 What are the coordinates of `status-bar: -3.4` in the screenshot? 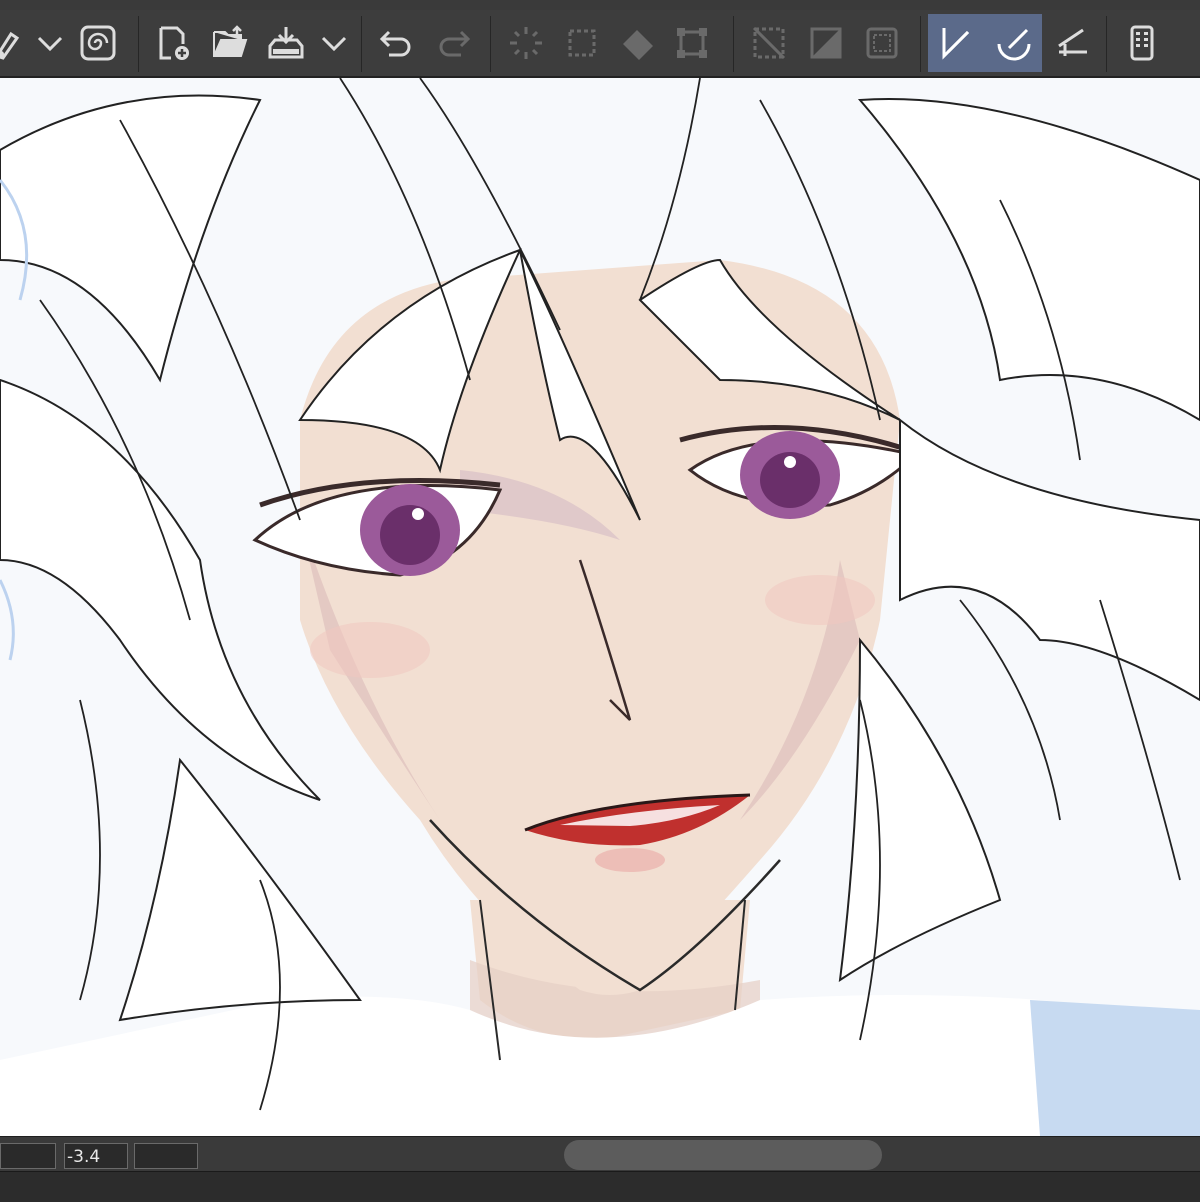 It's located at (600, 1169).